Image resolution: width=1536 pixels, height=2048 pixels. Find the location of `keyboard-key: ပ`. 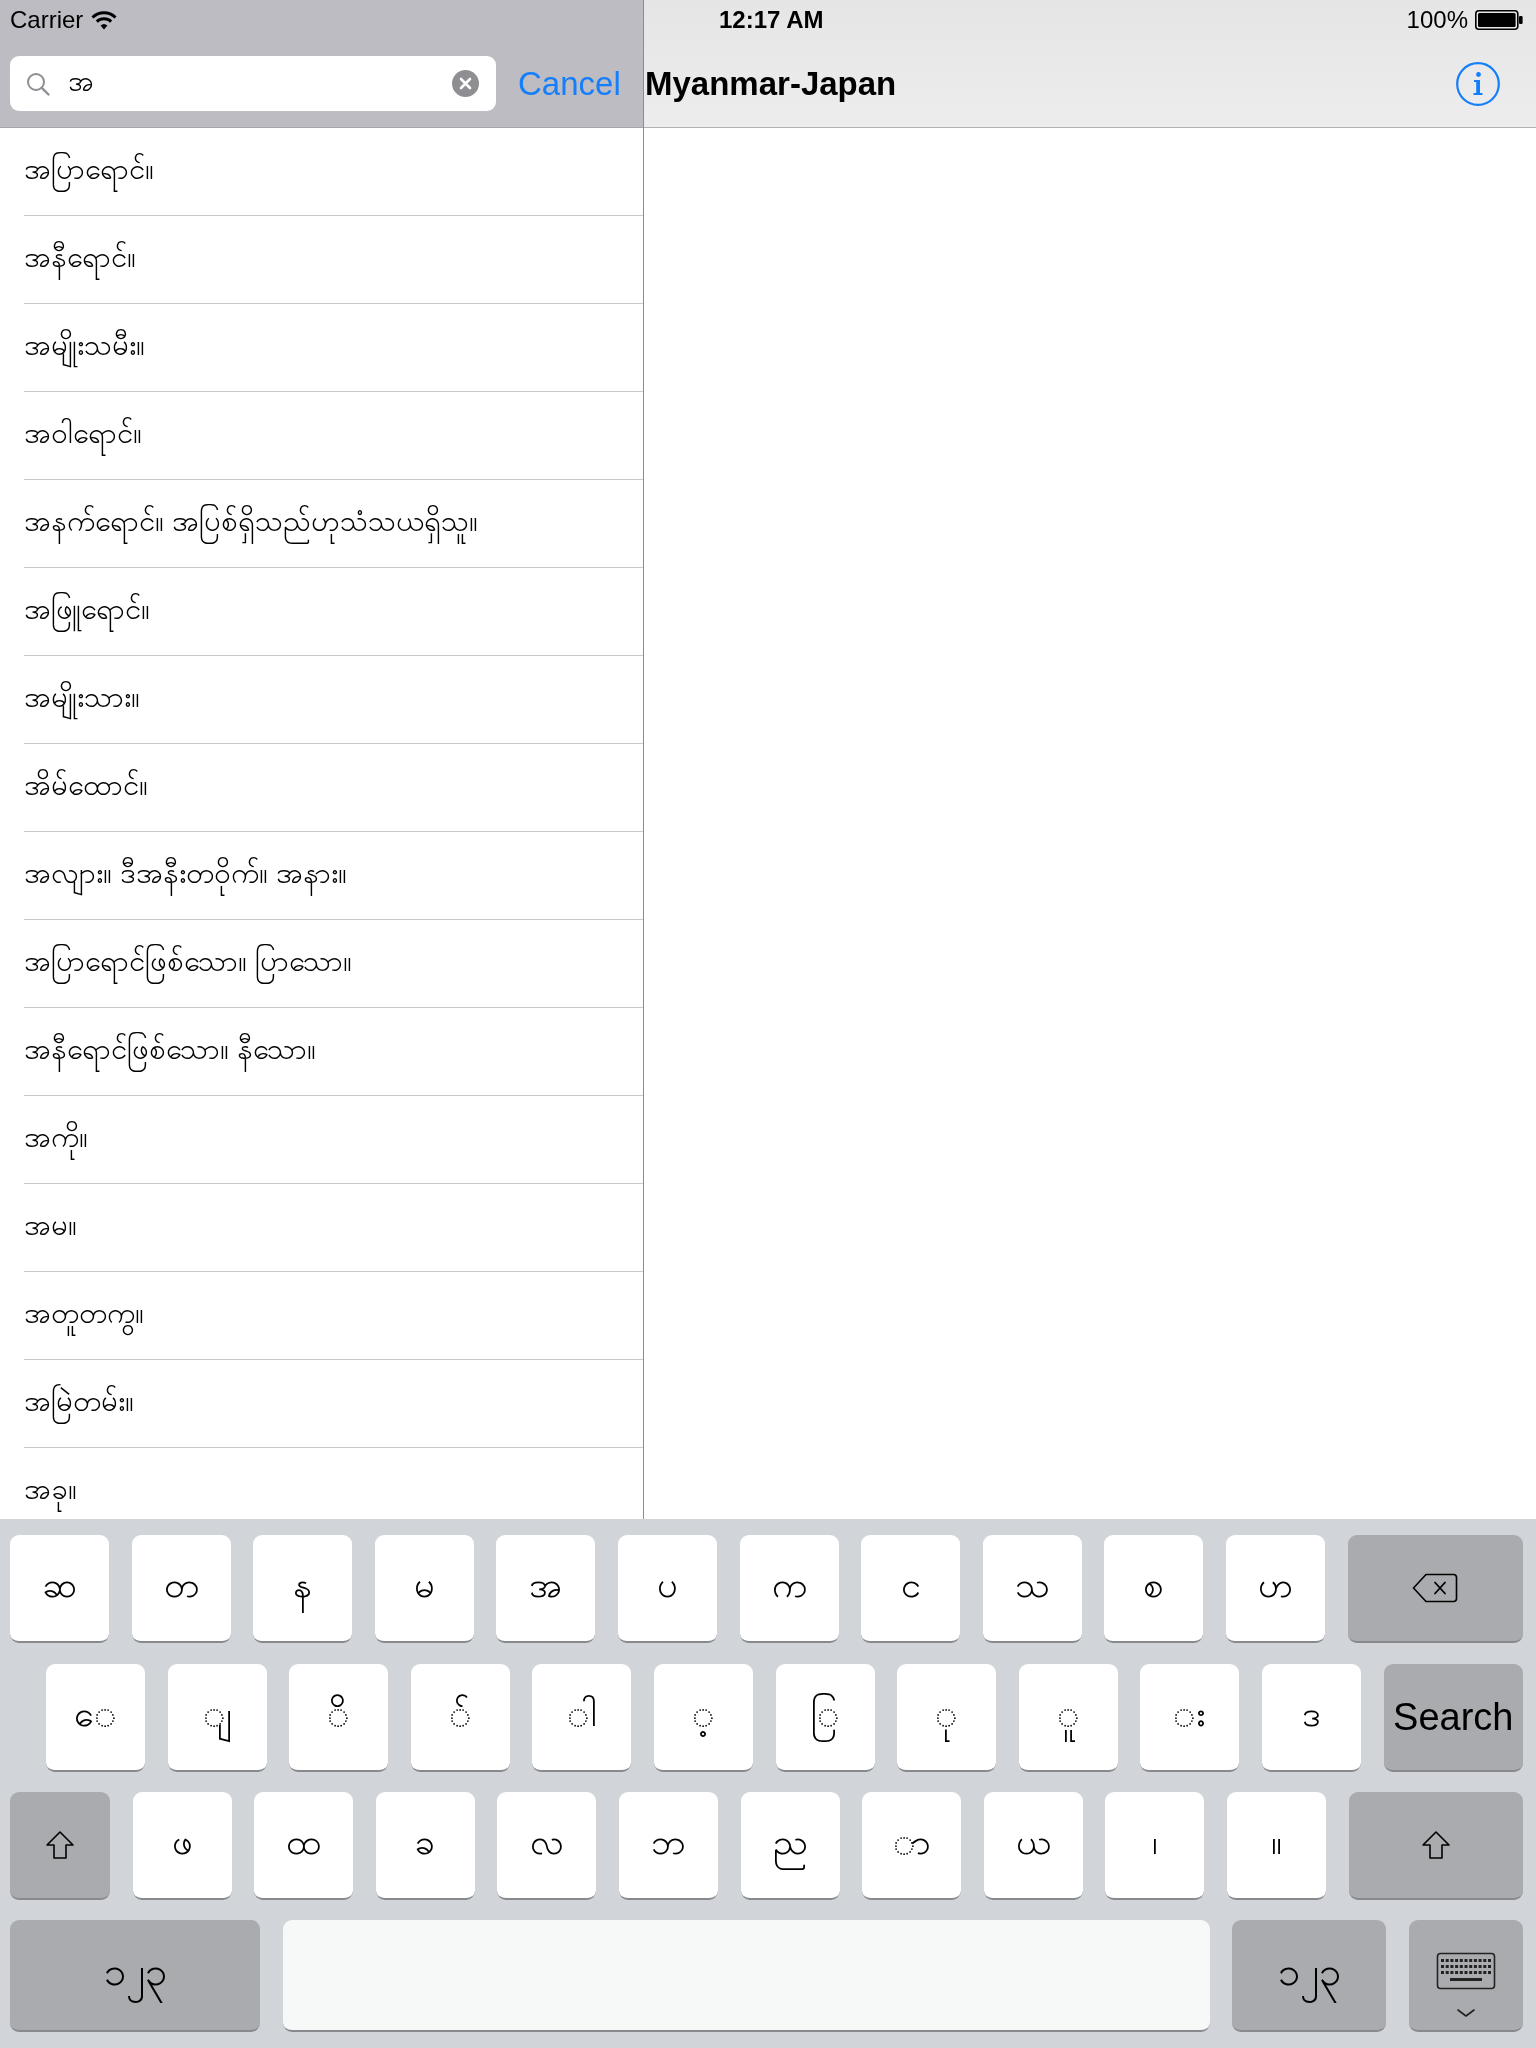

keyboard-key: ပ is located at coordinates (667, 1589).